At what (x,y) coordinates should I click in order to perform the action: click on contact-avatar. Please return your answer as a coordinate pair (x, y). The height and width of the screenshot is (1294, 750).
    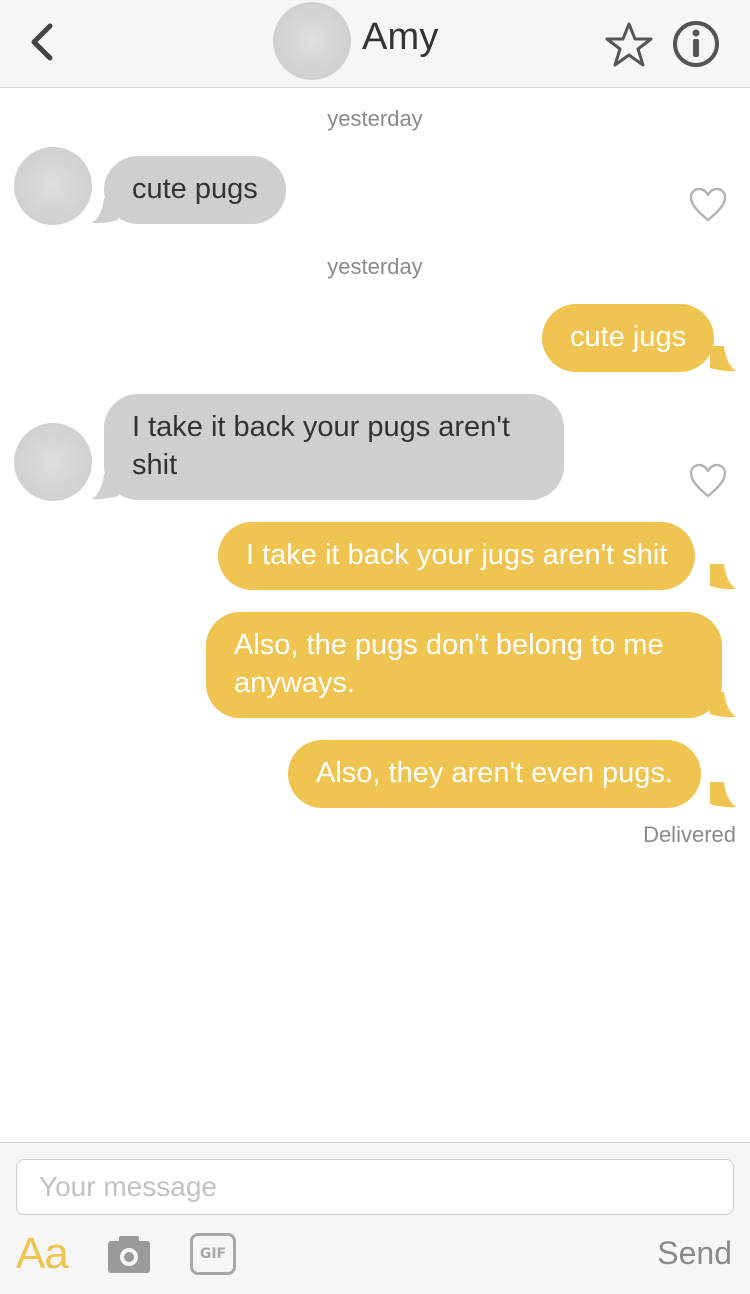
    Looking at the image, I should click on (312, 41).